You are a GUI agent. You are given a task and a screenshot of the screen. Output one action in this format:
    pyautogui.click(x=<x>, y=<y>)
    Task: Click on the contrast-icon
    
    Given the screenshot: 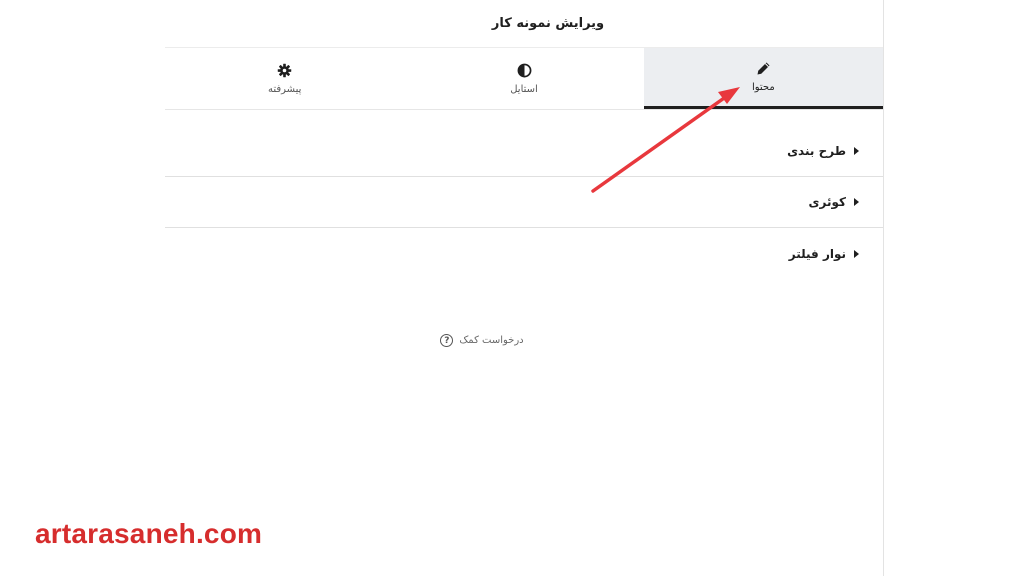 What is the action you would take?
    pyautogui.click(x=524, y=70)
    